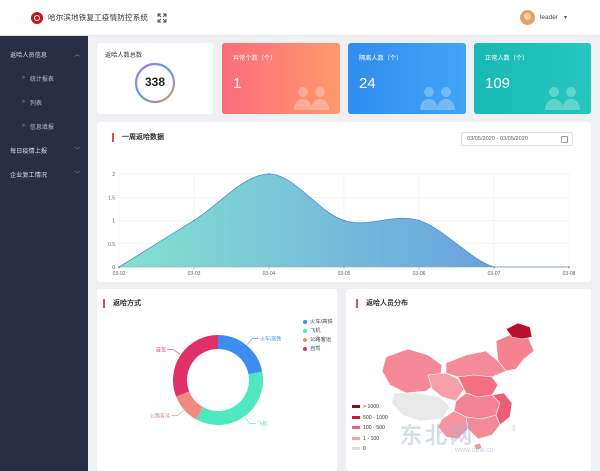 Image resolution: width=600 pixels, height=471 pixels. I want to click on x-tick-label: 03-07, so click(494, 274).